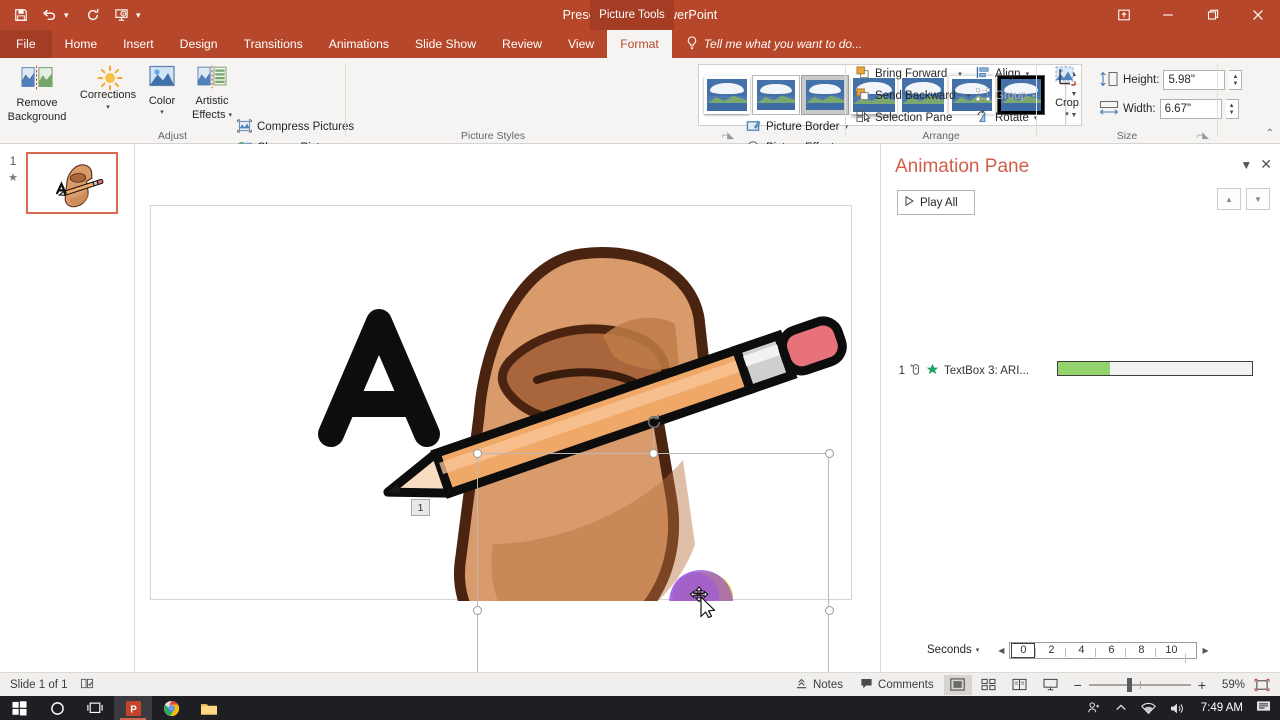 This screenshot has height=720, width=1280. What do you see at coordinates (1028, 74) in the screenshot?
I see `align-caret-icon: ▾` at bounding box center [1028, 74].